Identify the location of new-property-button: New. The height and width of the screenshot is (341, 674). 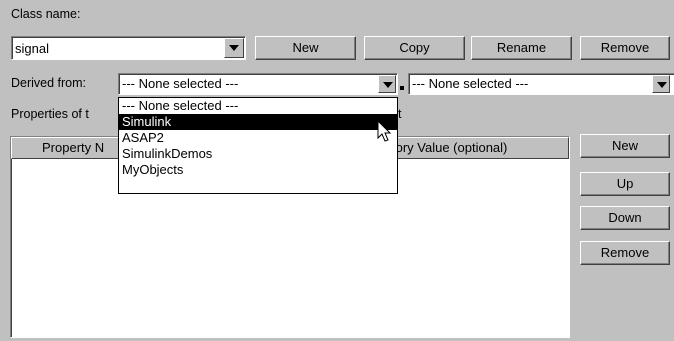
(625, 146).